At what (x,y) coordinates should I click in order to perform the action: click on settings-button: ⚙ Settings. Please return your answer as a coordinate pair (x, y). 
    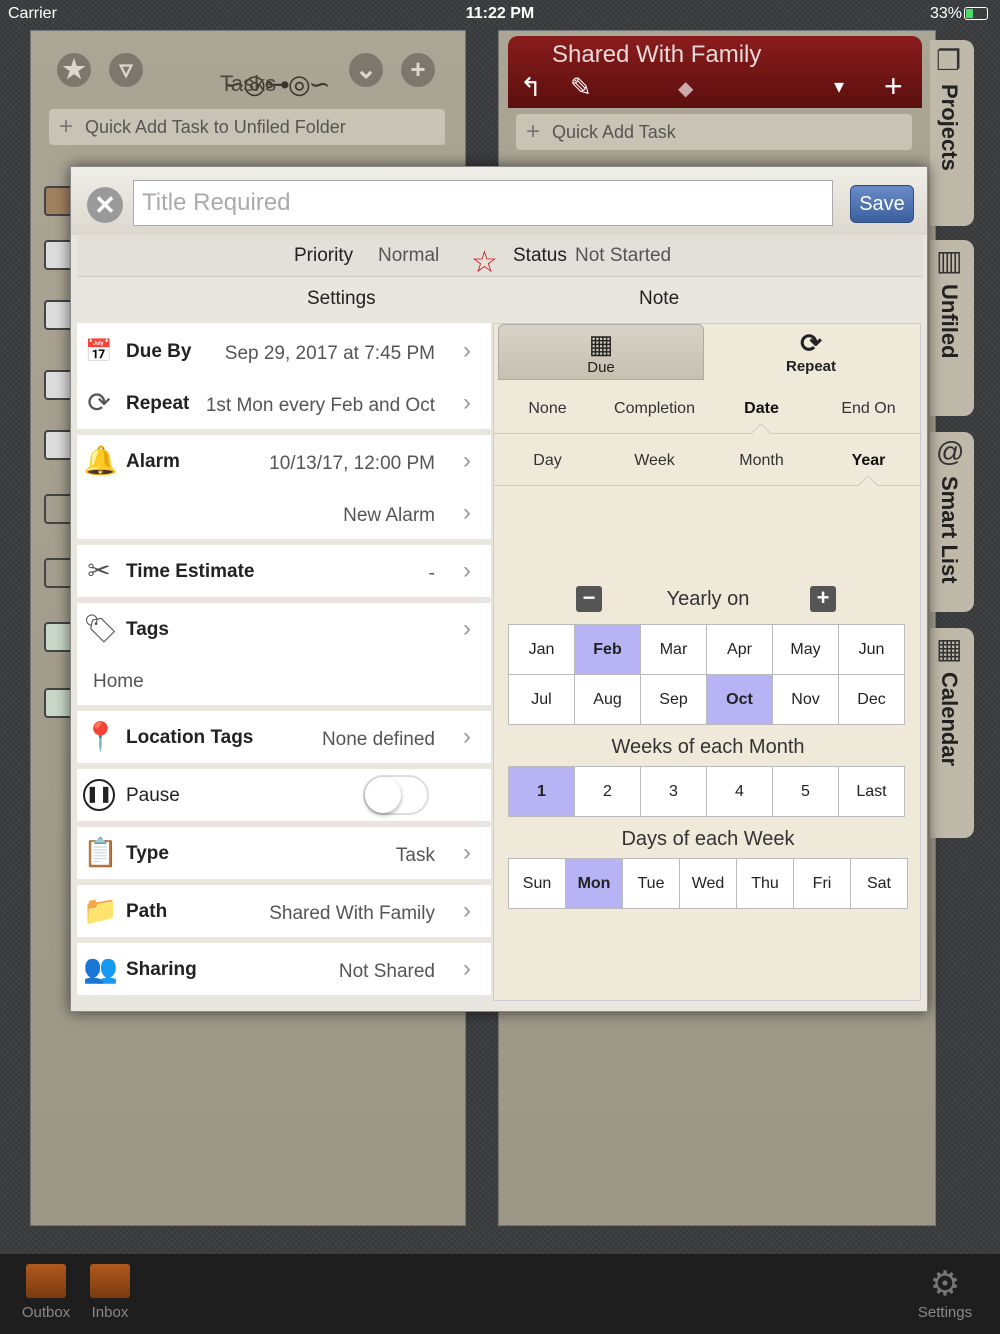
    Looking at the image, I should click on (945, 1292).